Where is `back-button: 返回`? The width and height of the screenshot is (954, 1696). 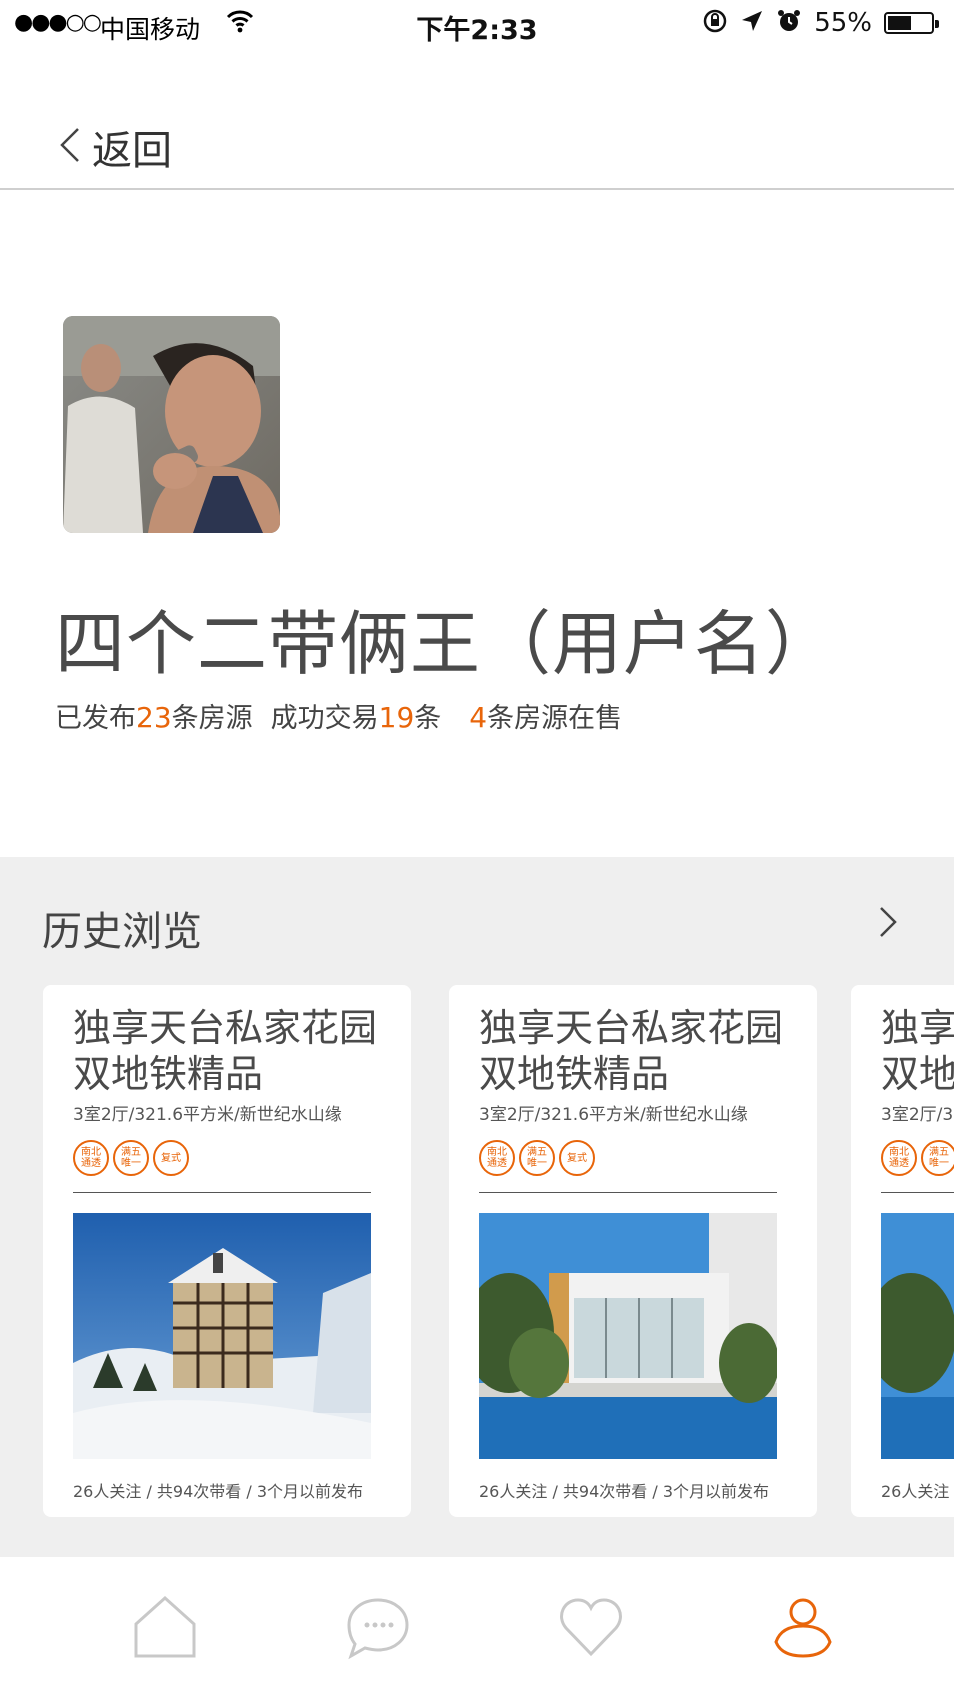
back-button: 返回 is located at coordinates (115, 147).